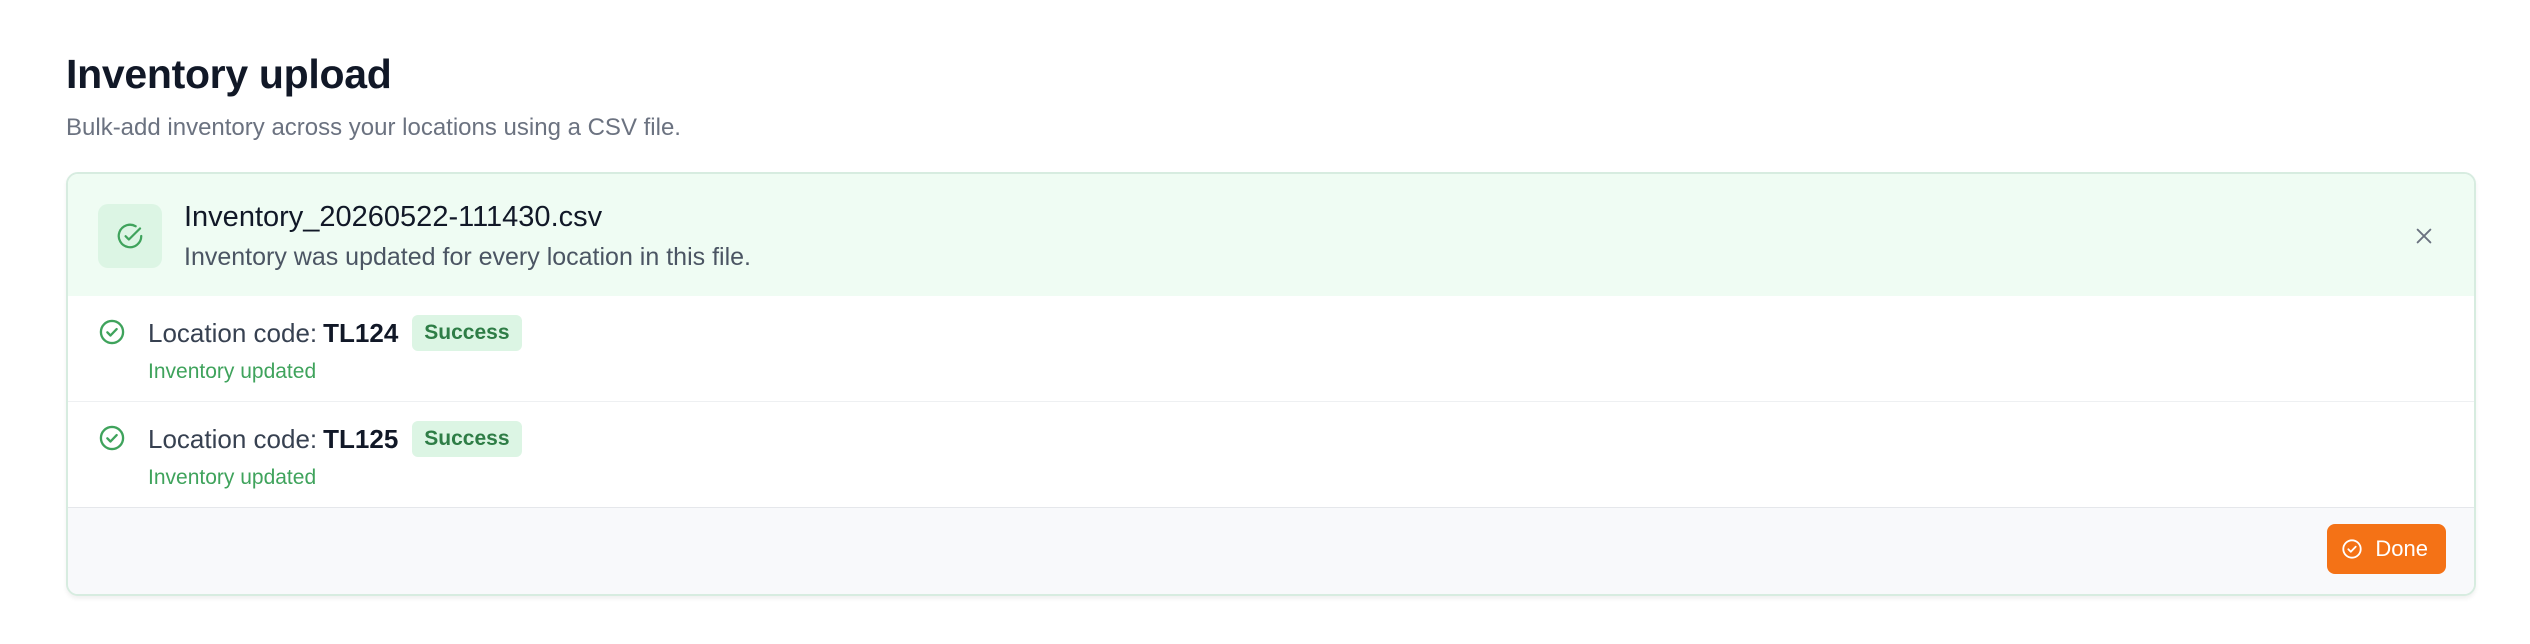 The width and height of the screenshot is (2530, 644). What do you see at coordinates (229, 74) in the screenshot?
I see `page-title: Inventory upload` at bounding box center [229, 74].